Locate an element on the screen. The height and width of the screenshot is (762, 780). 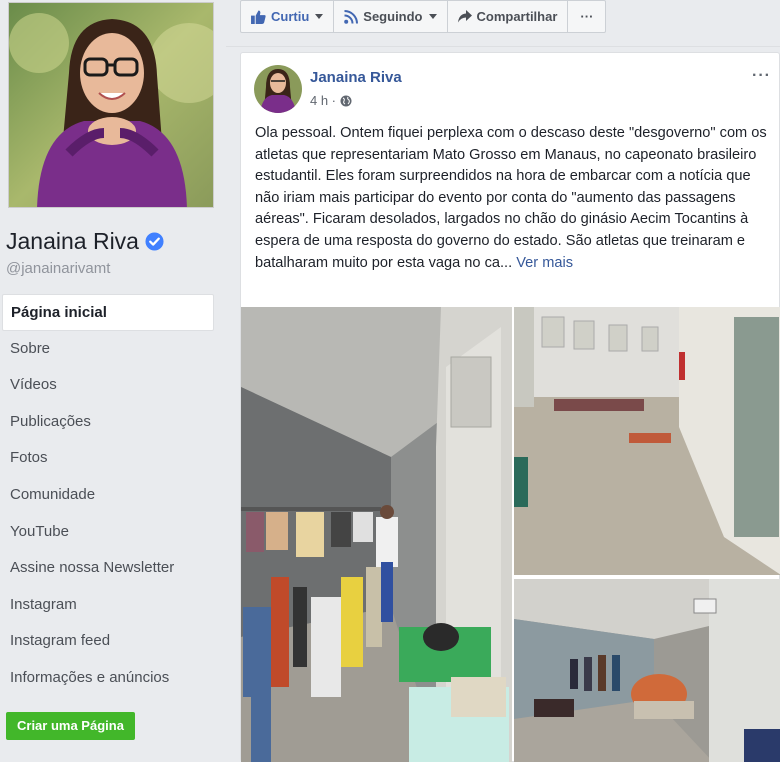
nav-item-photos: Fotos is located at coordinates (107, 458).